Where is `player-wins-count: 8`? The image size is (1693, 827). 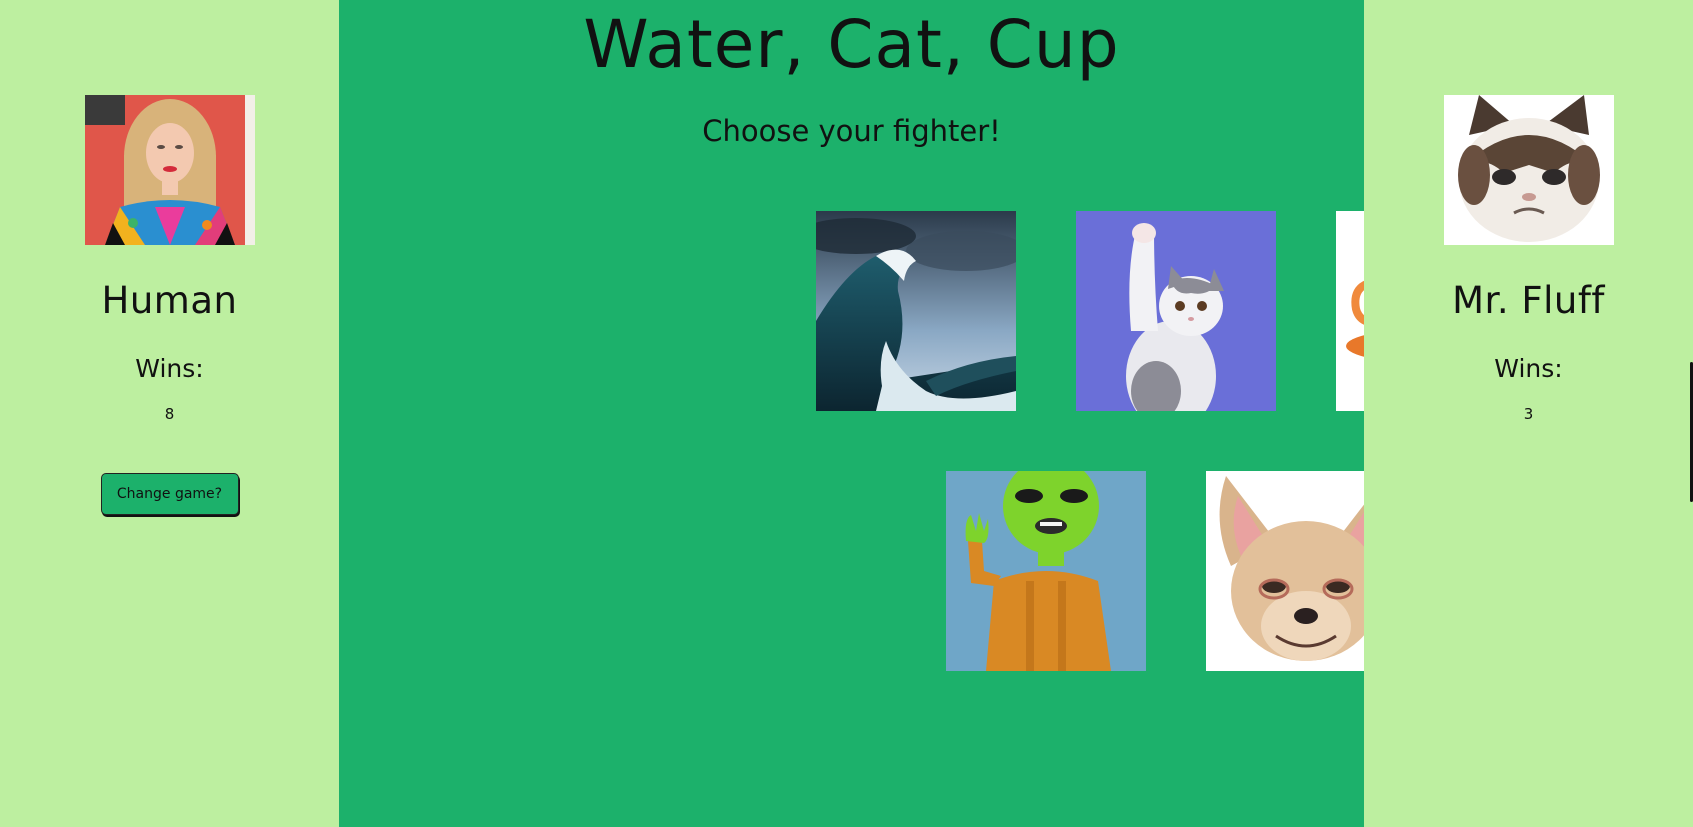
player-wins-count: 8 is located at coordinates (169, 414).